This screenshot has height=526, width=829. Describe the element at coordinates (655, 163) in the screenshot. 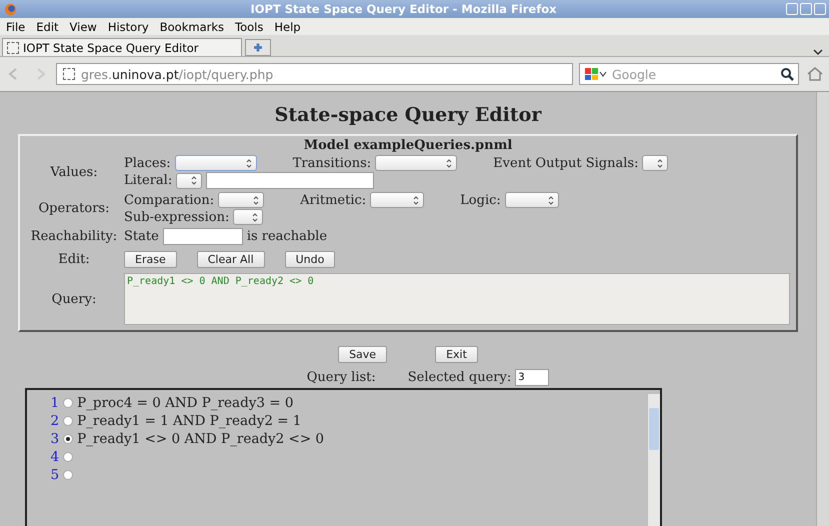

I see `signals-select` at that location.